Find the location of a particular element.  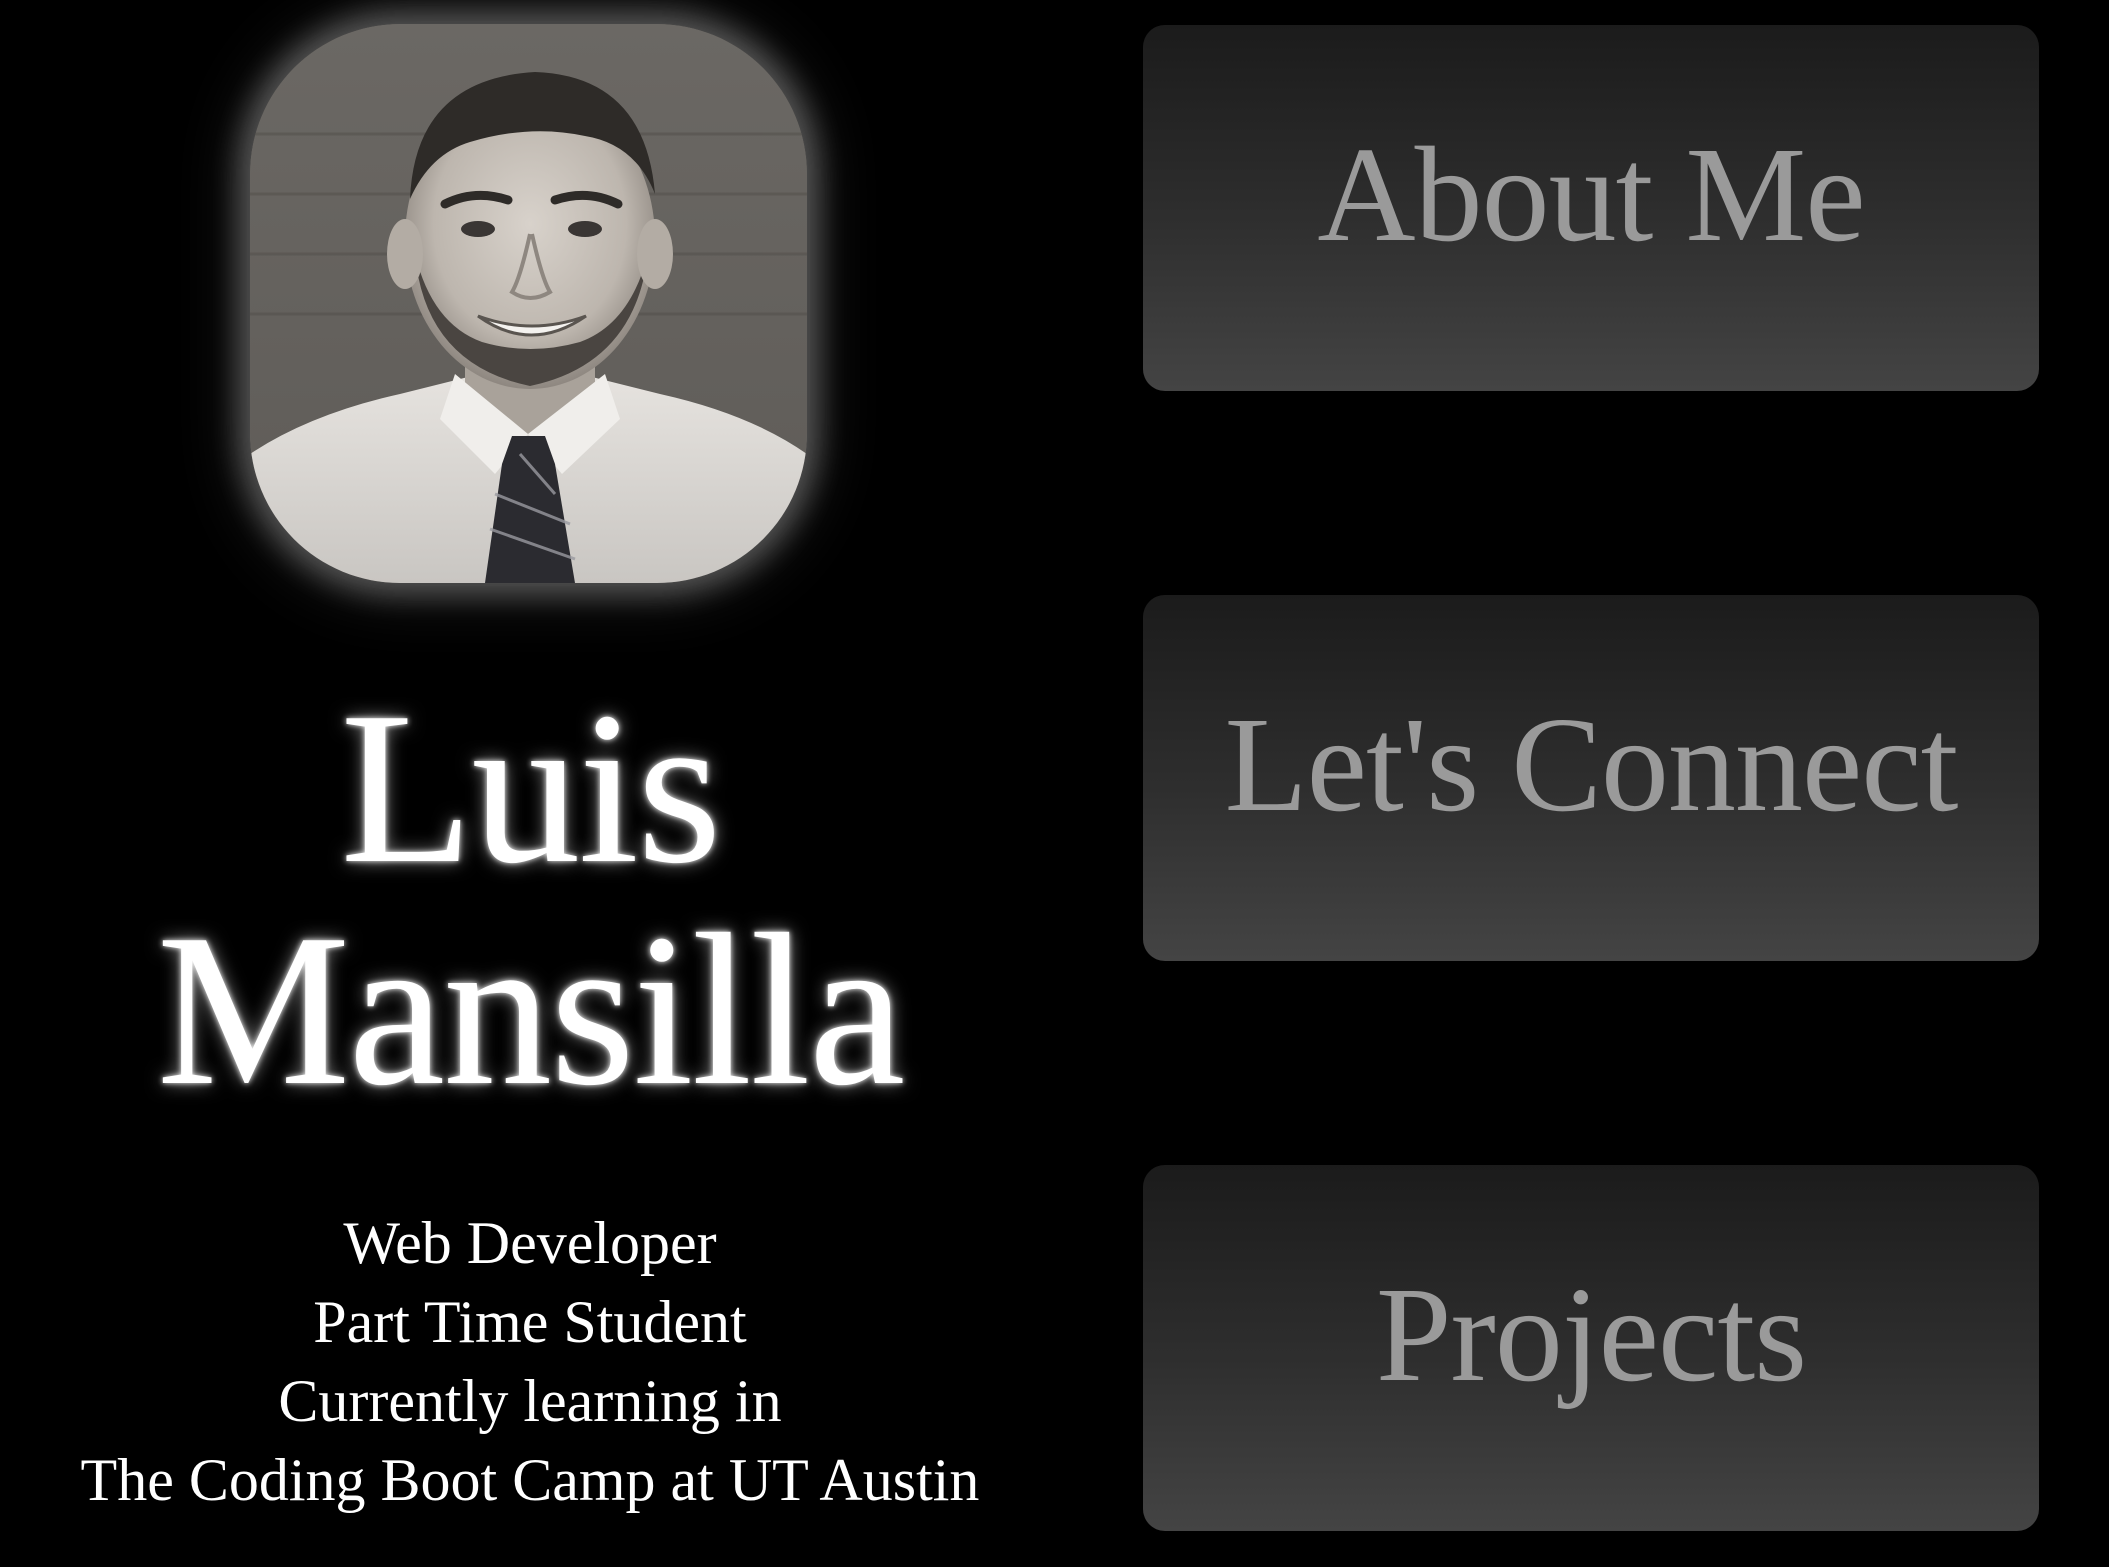

bio-line: Currently learning in is located at coordinates (530, 1401).